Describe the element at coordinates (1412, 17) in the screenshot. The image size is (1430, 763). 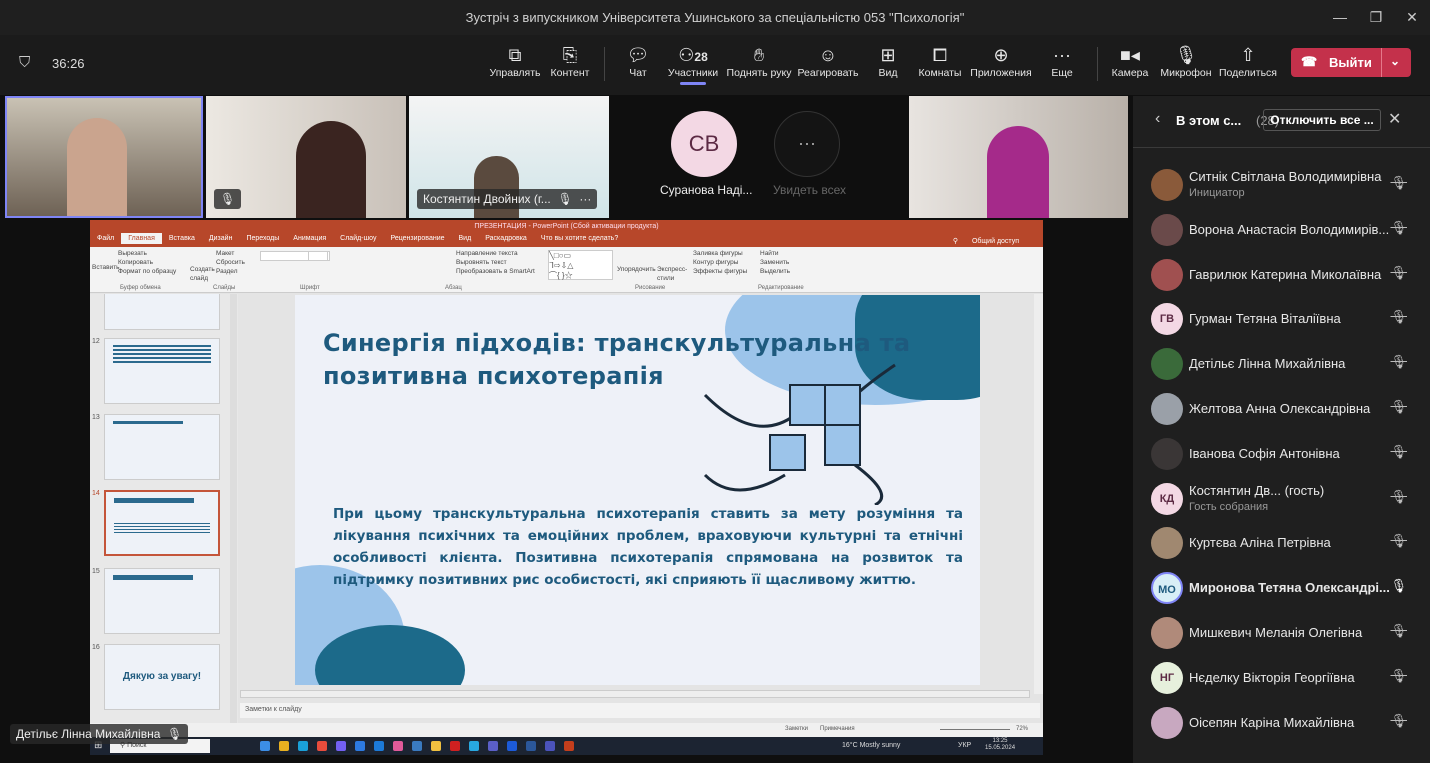
I see `close-window-button: ✕` at that location.